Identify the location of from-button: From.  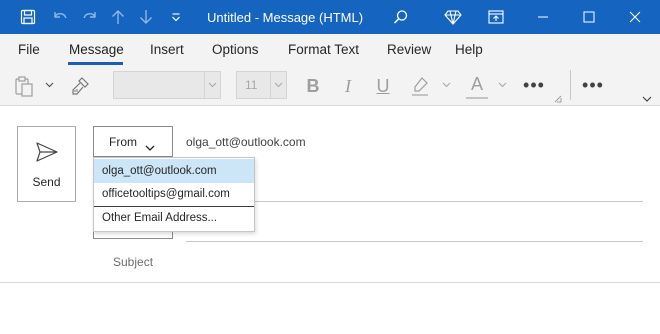
(133, 141).